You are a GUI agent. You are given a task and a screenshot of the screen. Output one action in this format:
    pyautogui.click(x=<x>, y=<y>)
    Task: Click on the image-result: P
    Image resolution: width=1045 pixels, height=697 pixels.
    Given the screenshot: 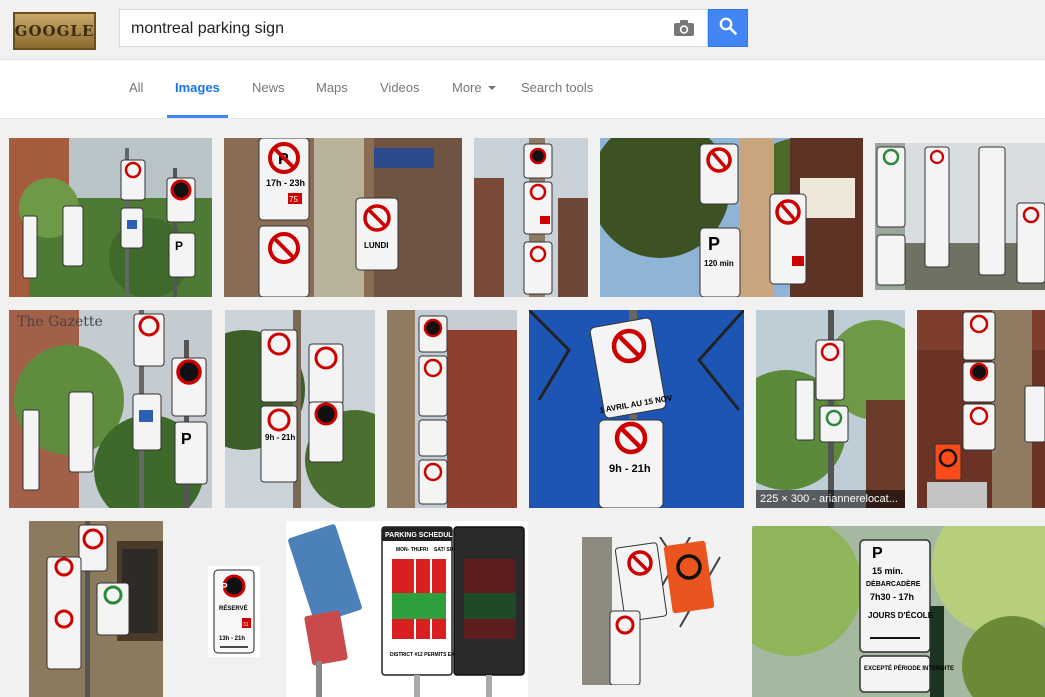 What is the action you would take?
    pyautogui.click(x=110, y=217)
    